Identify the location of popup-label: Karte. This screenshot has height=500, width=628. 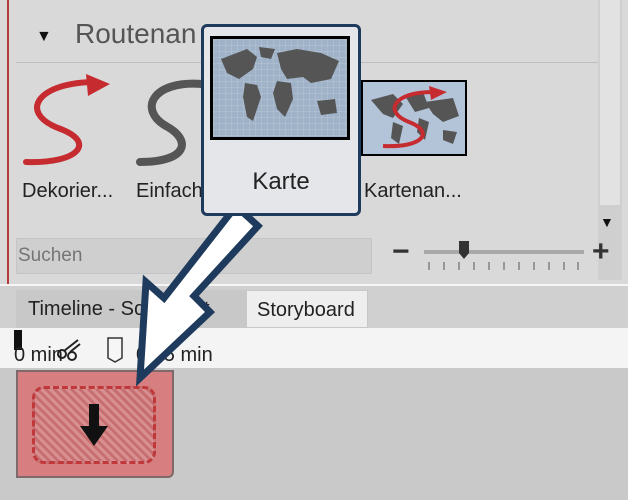
(281, 181).